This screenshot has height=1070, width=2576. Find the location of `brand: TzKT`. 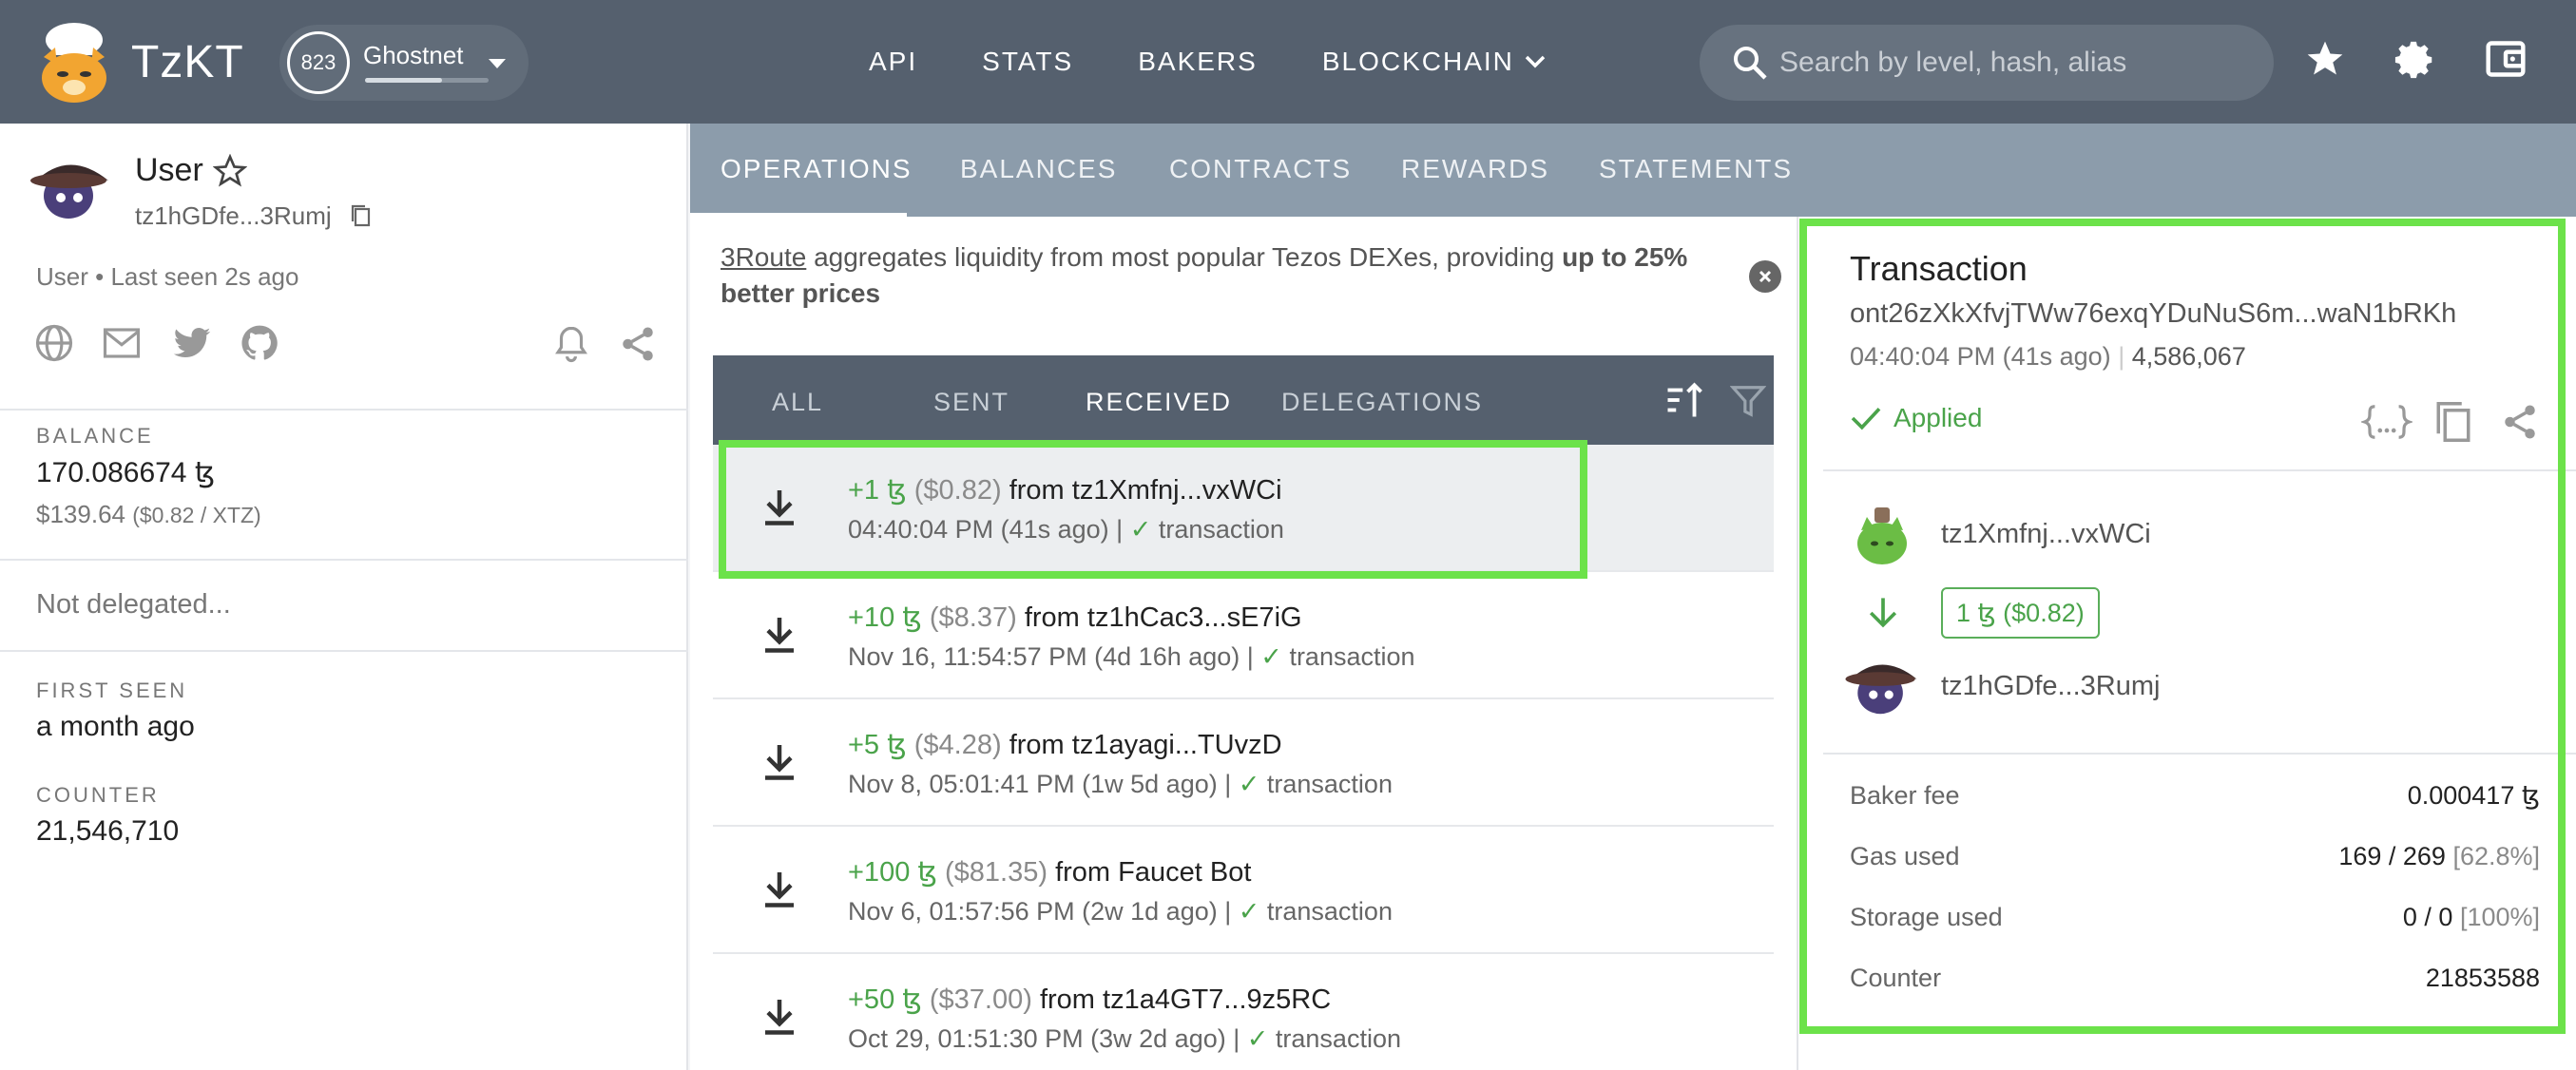

brand: TzKT is located at coordinates (139, 62).